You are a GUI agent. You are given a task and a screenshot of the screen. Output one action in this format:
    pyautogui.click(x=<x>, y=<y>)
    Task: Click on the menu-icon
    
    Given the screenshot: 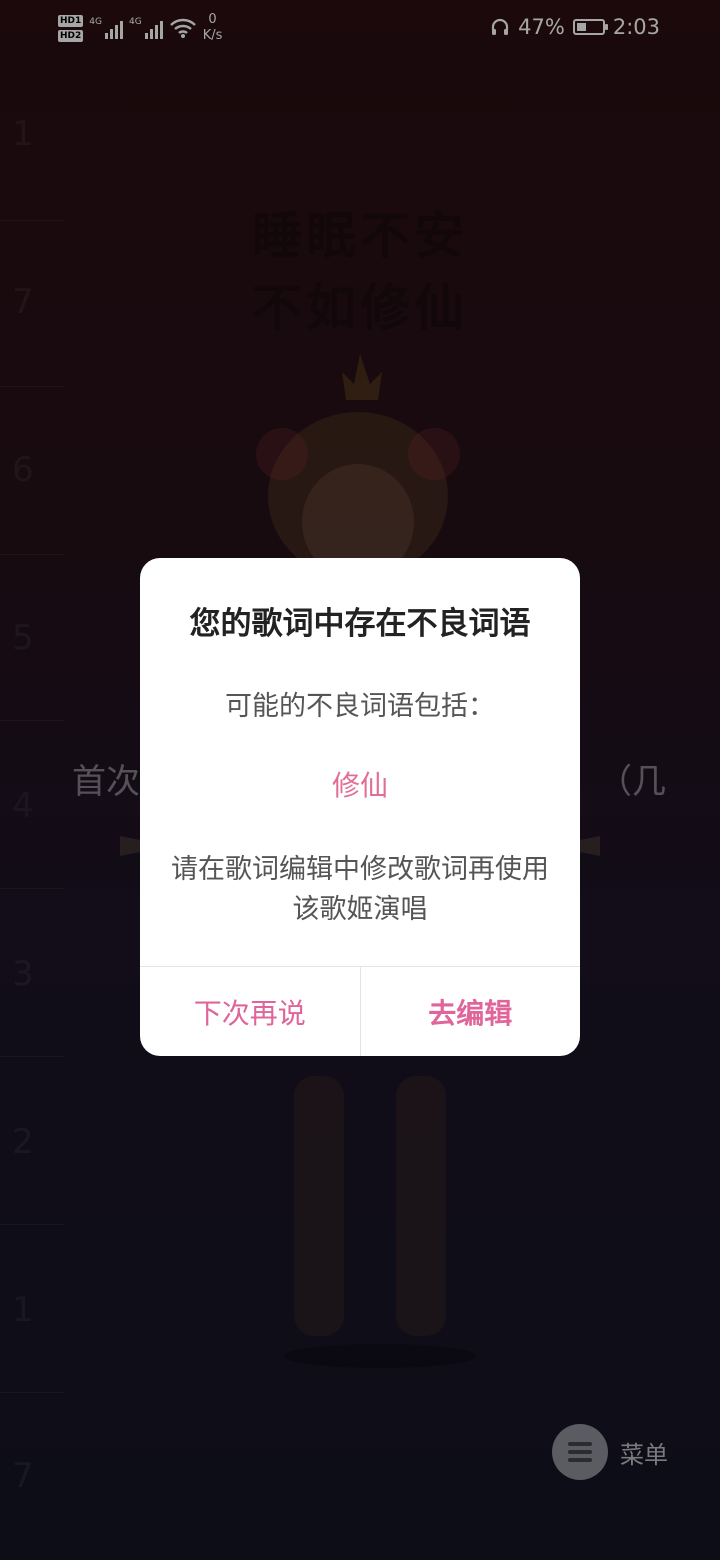 What is the action you would take?
    pyautogui.click(x=580, y=1452)
    